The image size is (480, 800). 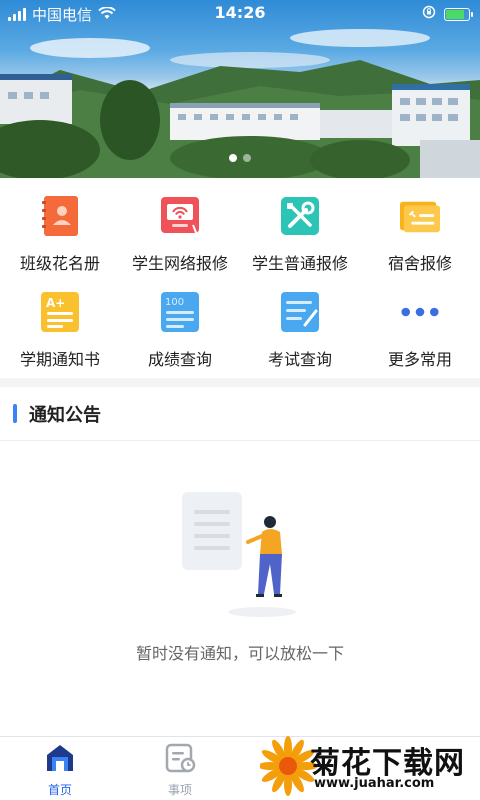 I want to click on grid-item-exam-query: 考试查询, so click(x=300, y=330).